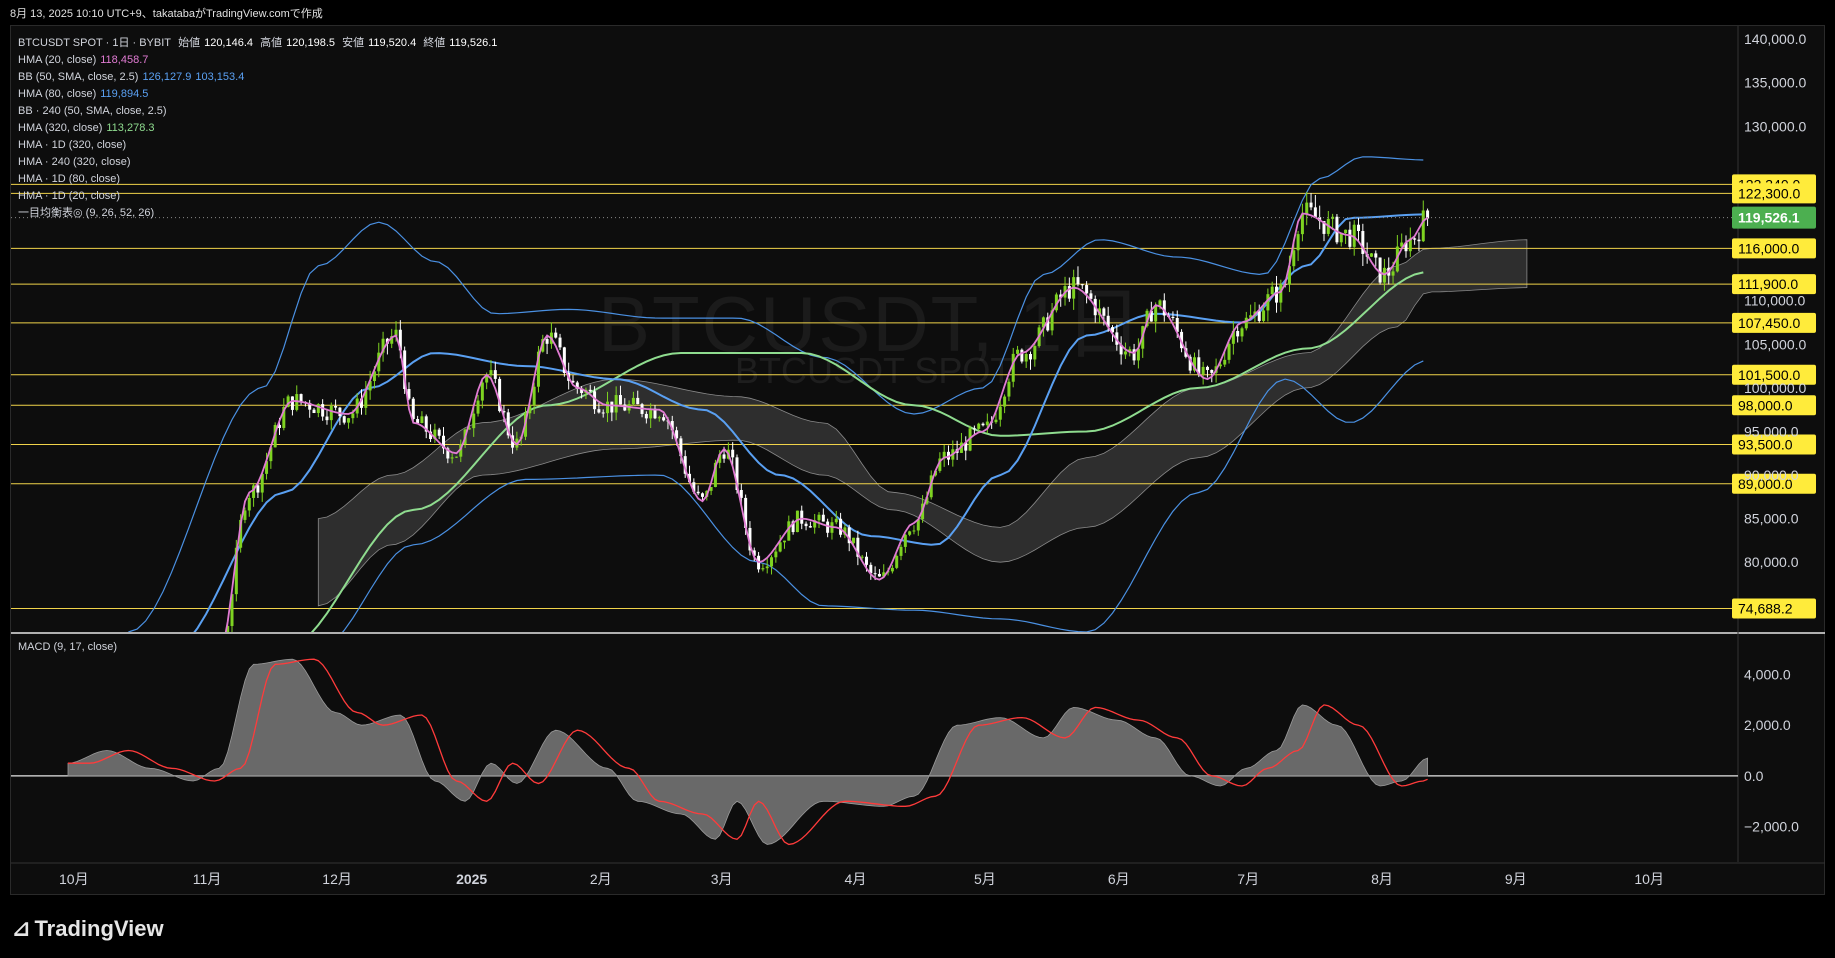  What do you see at coordinates (259, 162) in the screenshot?
I see `legend-hma240-320: HMA · 240 (320, close)` at bounding box center [259, 162].